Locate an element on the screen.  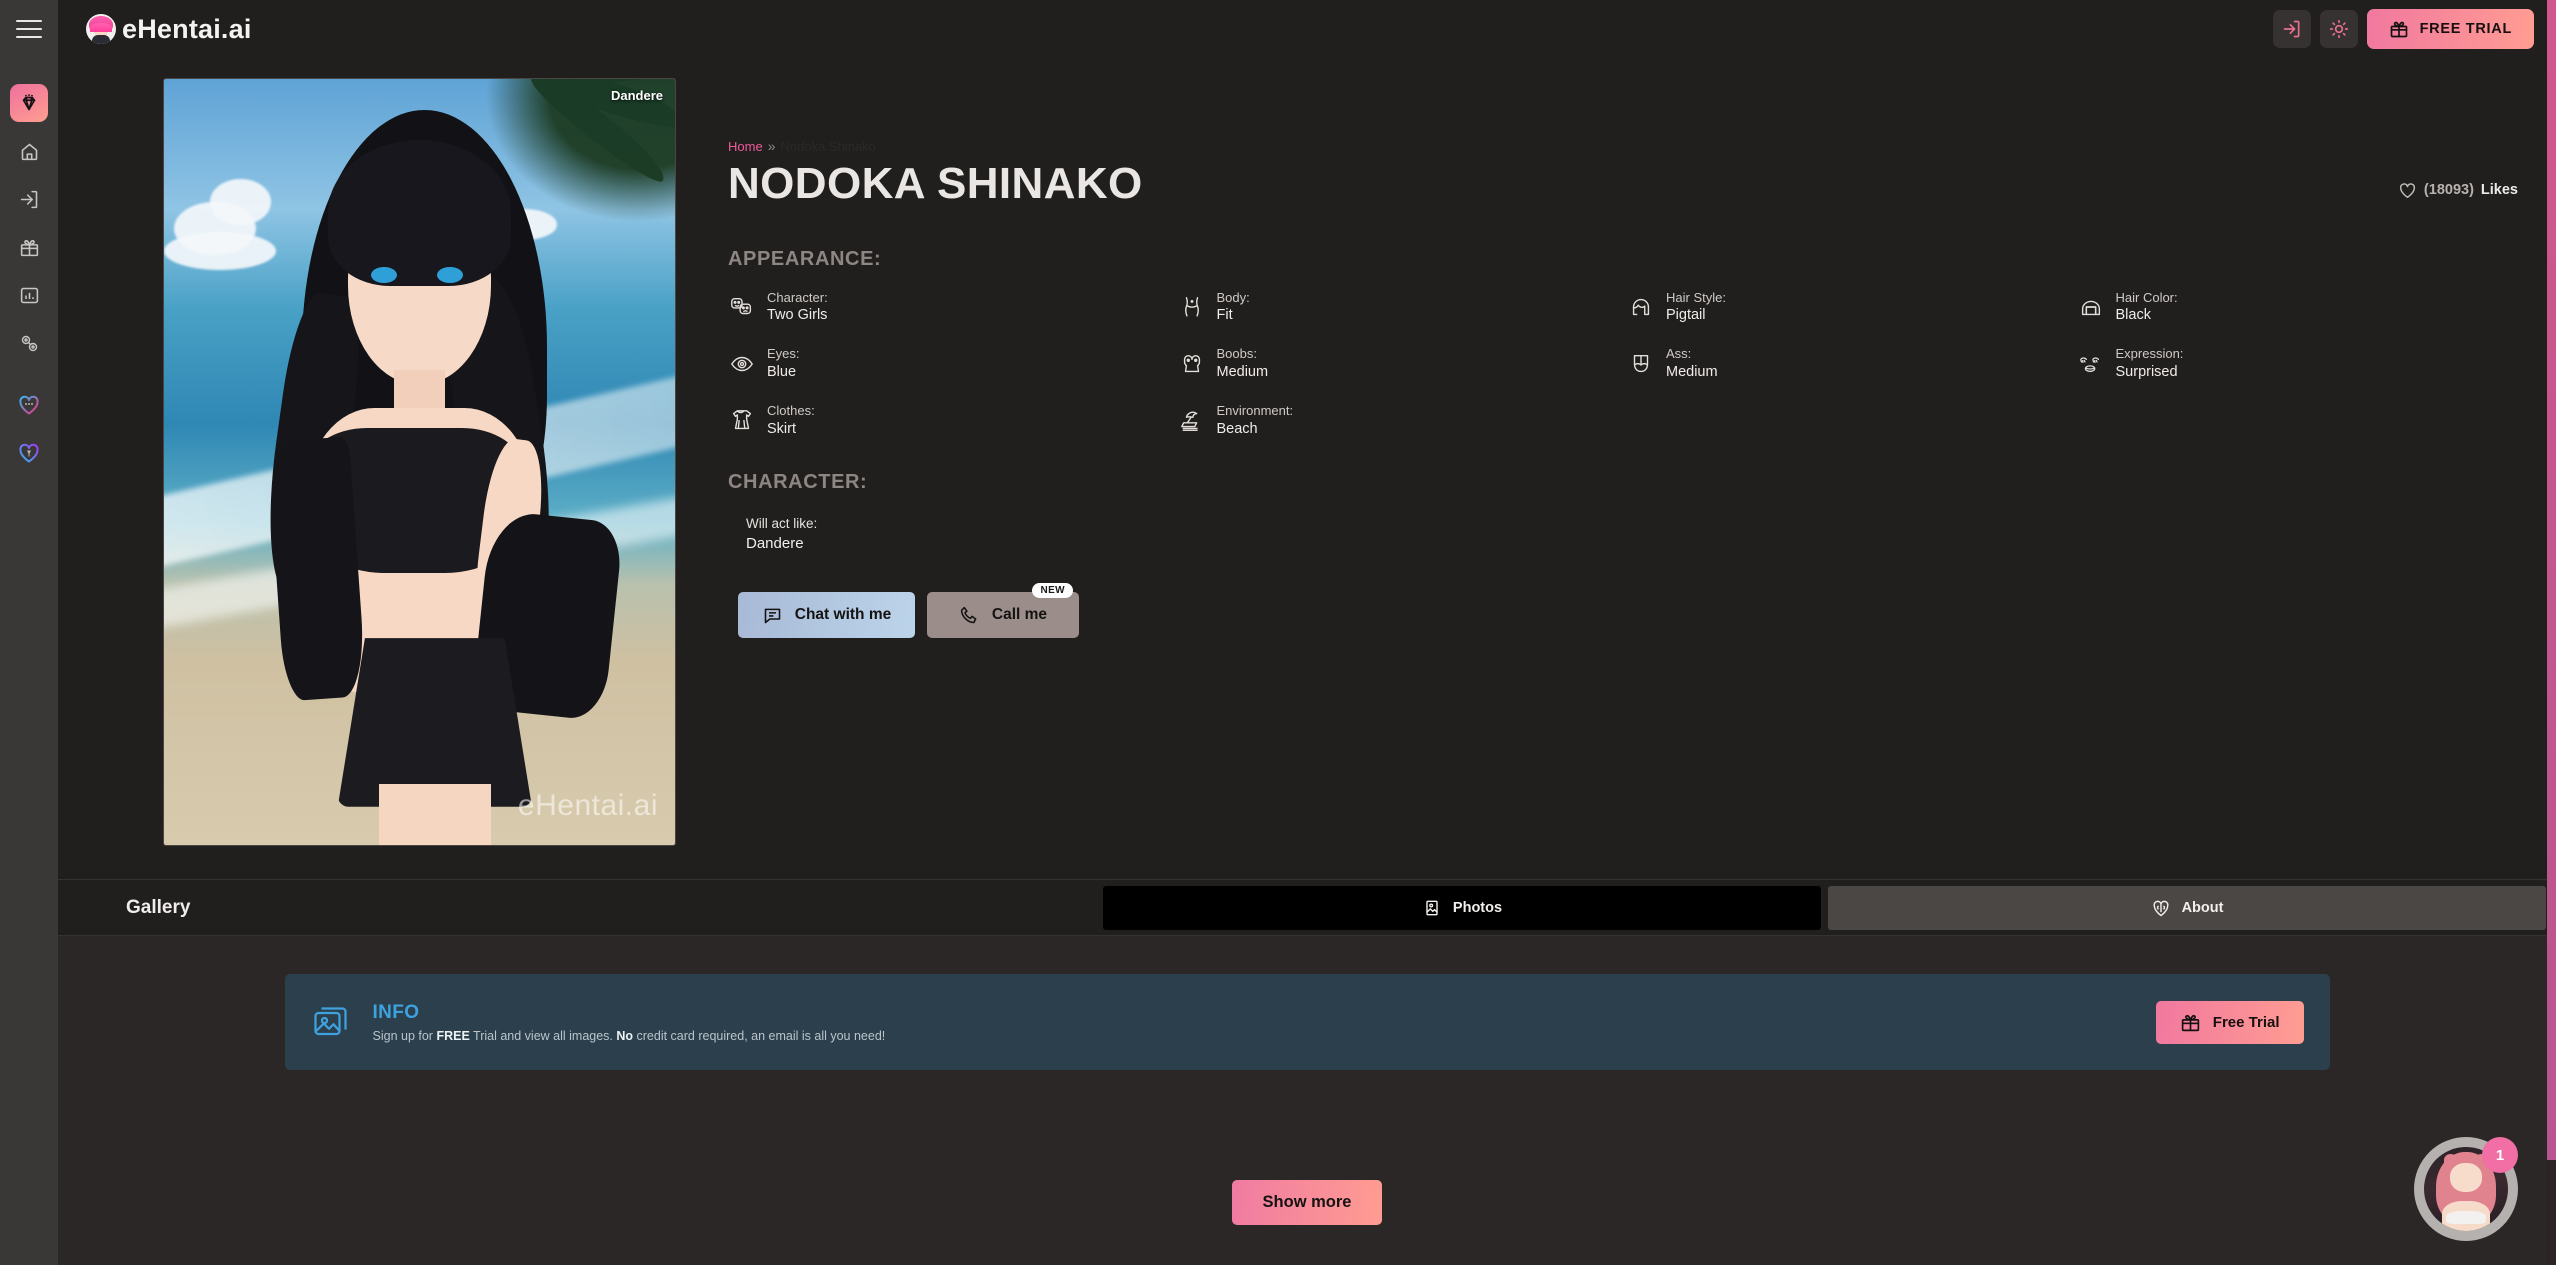
affiliate-network-icon is located at coordinates (29, 343).